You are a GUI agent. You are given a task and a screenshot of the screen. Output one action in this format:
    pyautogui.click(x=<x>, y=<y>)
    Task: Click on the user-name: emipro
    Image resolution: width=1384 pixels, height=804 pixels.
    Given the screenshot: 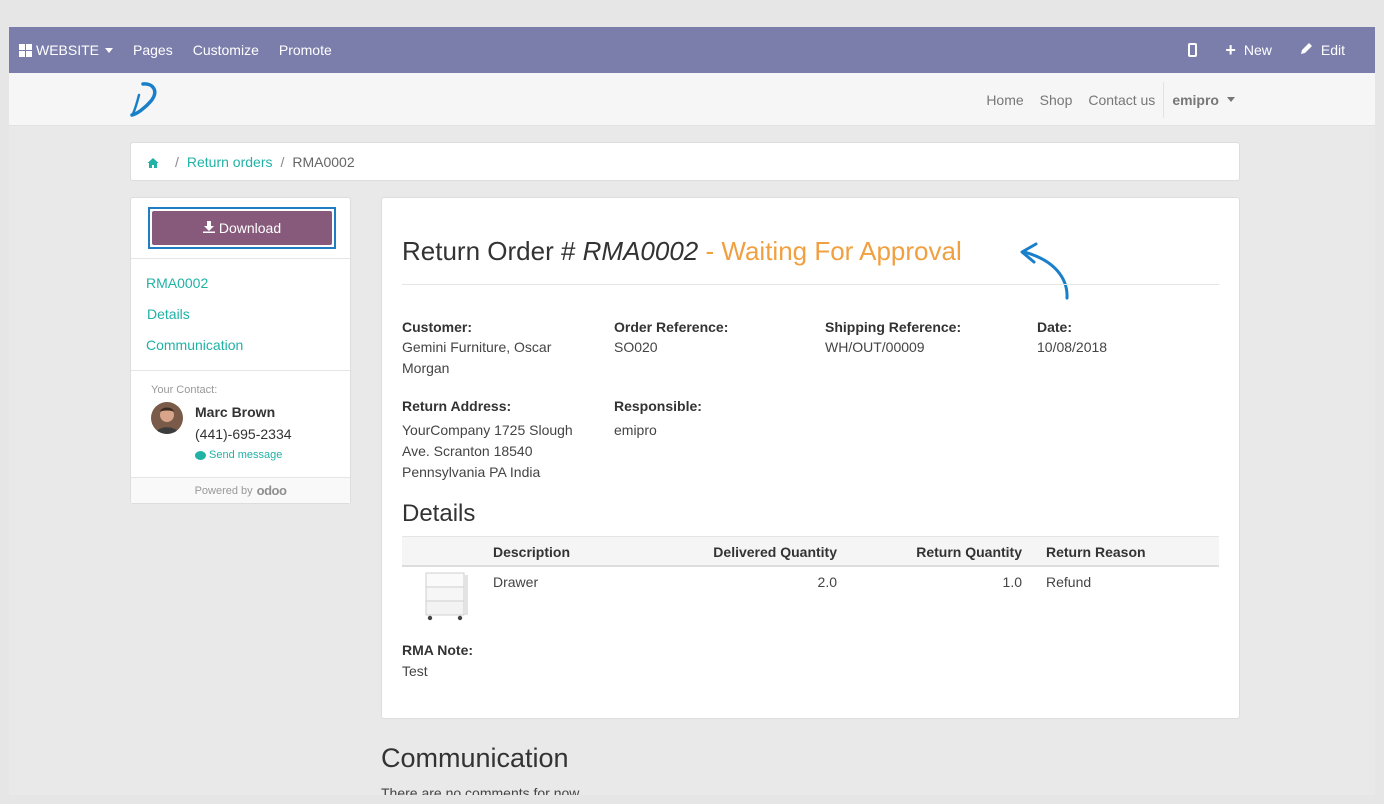 What is the action you would take?
    pyautogui.click(x=1195, y=99)
    